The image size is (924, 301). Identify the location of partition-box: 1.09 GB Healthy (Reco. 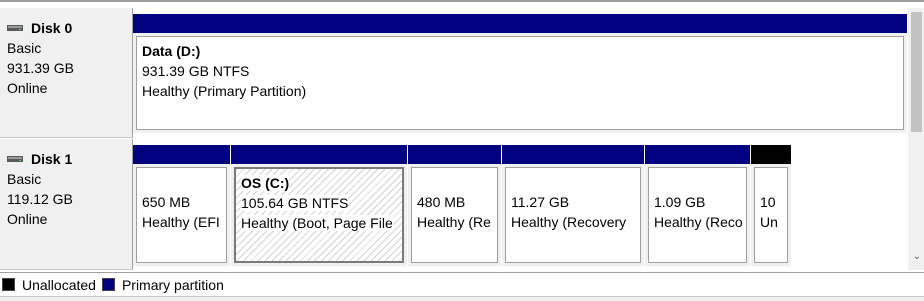
(697, 215).